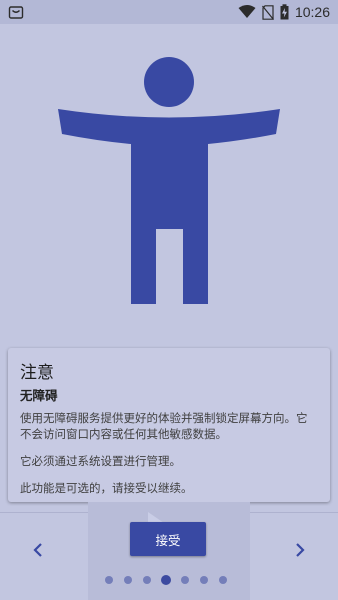 This screenshot has height=600, width=338. I want to click on previous-page-button, so click(38, 550).